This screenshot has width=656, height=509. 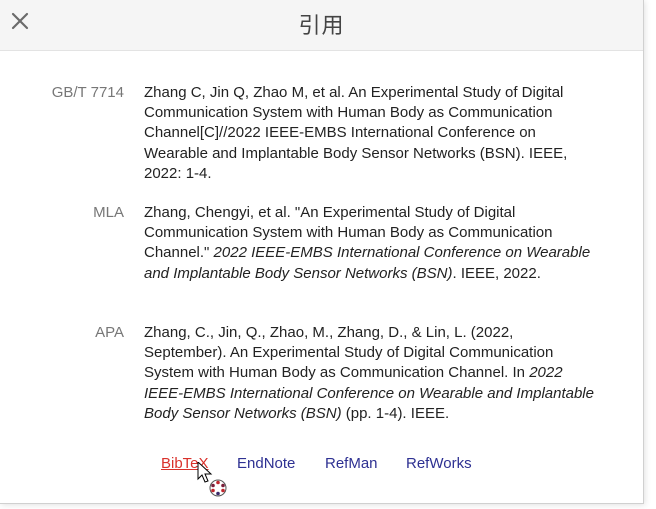 What do you see at coordinates (266, 463) in the screenshot?
I see `export-endnote-link: EndNote` at bounding box center [266, 463].